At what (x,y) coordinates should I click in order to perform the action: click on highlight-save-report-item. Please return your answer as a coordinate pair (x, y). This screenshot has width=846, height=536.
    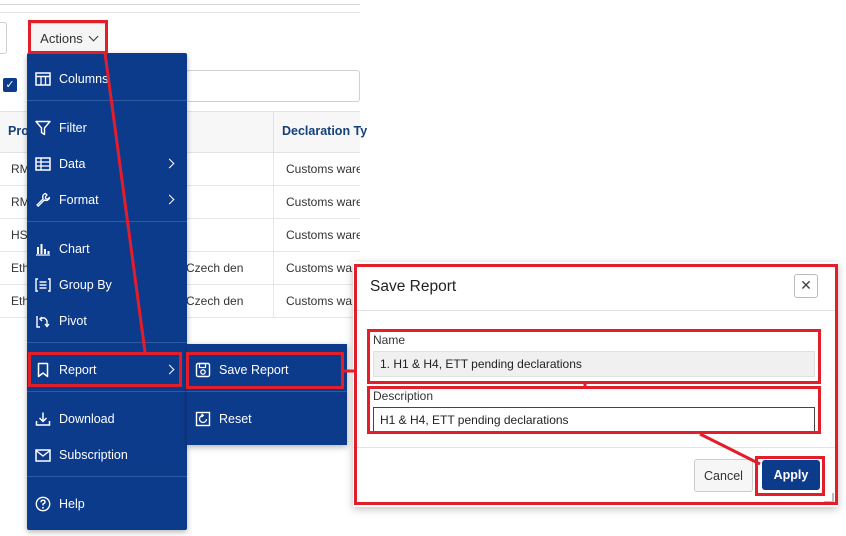
    Looking at the image, I should click on (265, 370).